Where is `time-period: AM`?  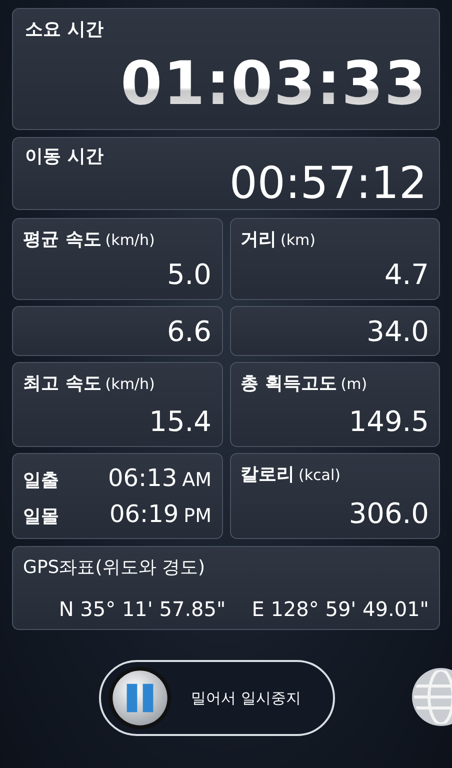 time-period: AM is located at coordinates (197, 480).